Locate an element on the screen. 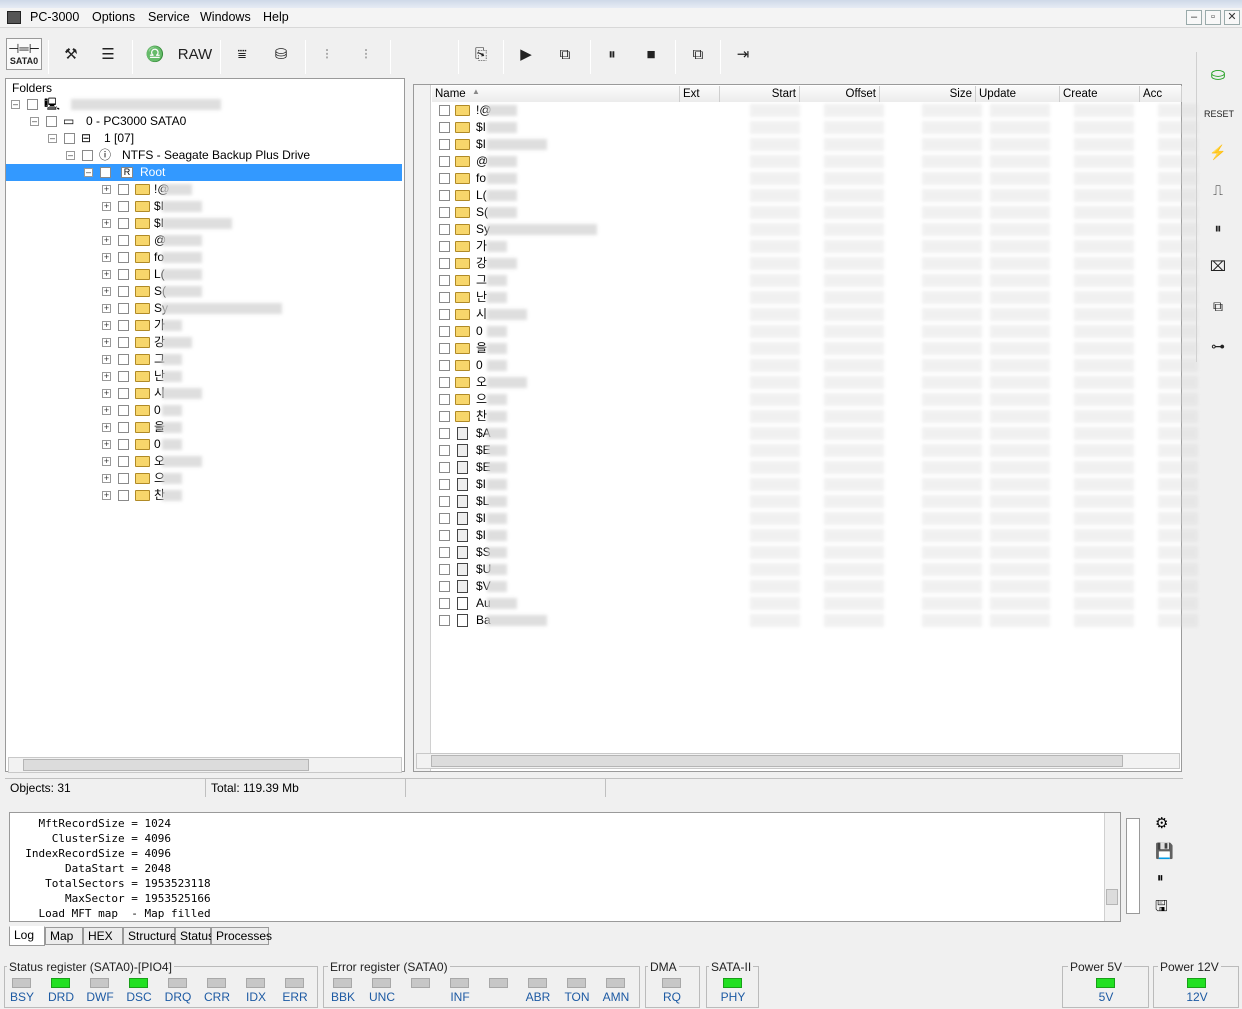 The width and height of the screenshot is (1242, 1009). list-row: $L is located at coordinates (815, 501).